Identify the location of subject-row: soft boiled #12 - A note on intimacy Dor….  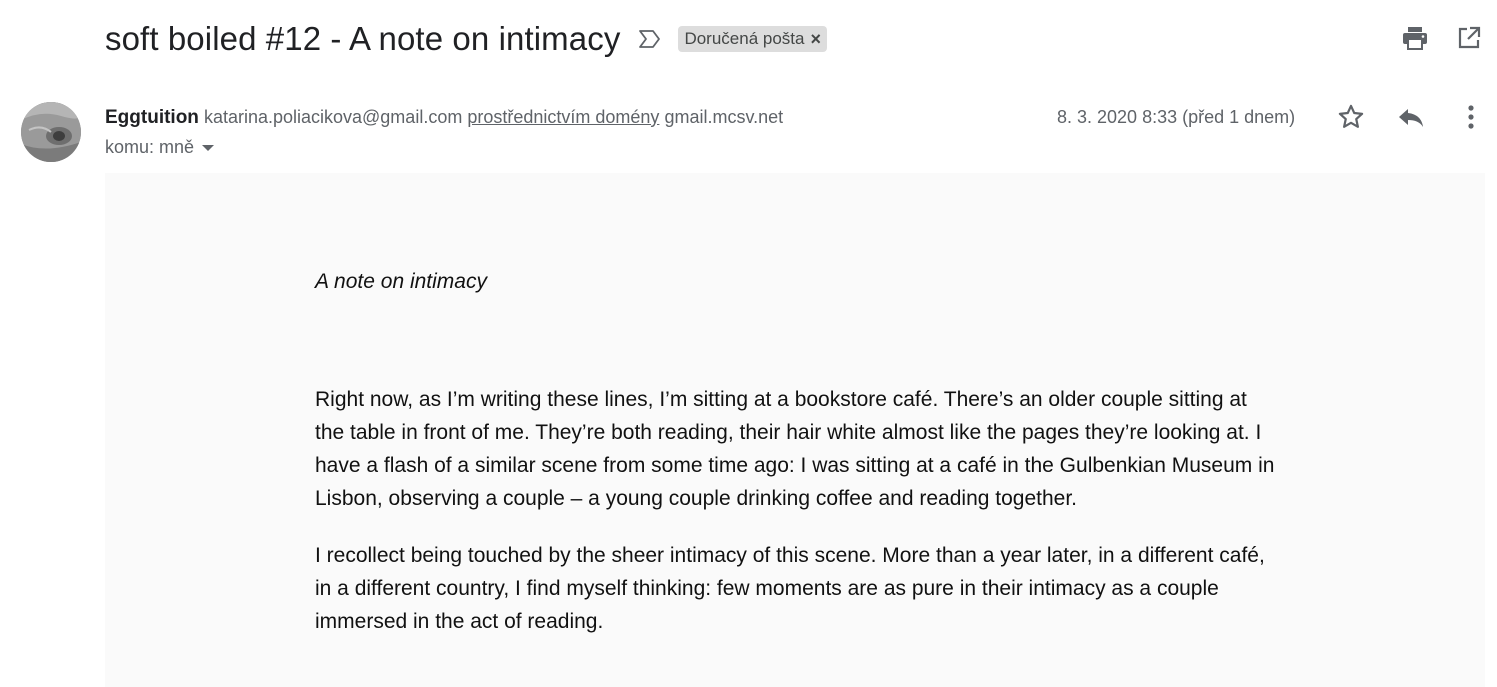
(466, 39).